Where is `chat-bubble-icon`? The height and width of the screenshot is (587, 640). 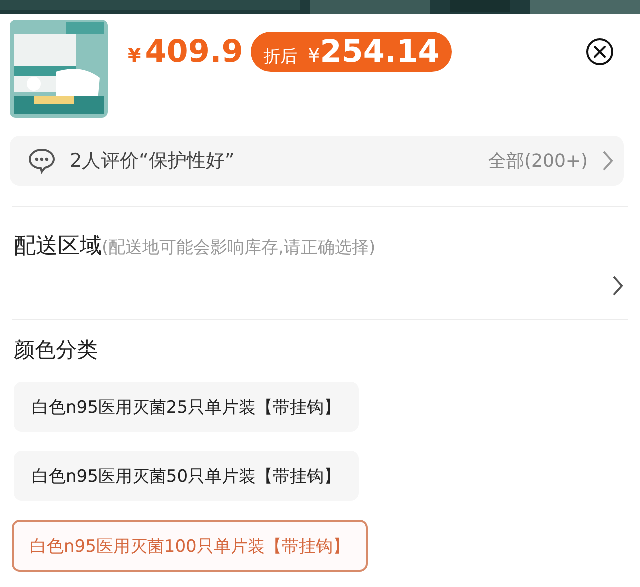 chat-bubble-icon is located at coordinates (42, 161).